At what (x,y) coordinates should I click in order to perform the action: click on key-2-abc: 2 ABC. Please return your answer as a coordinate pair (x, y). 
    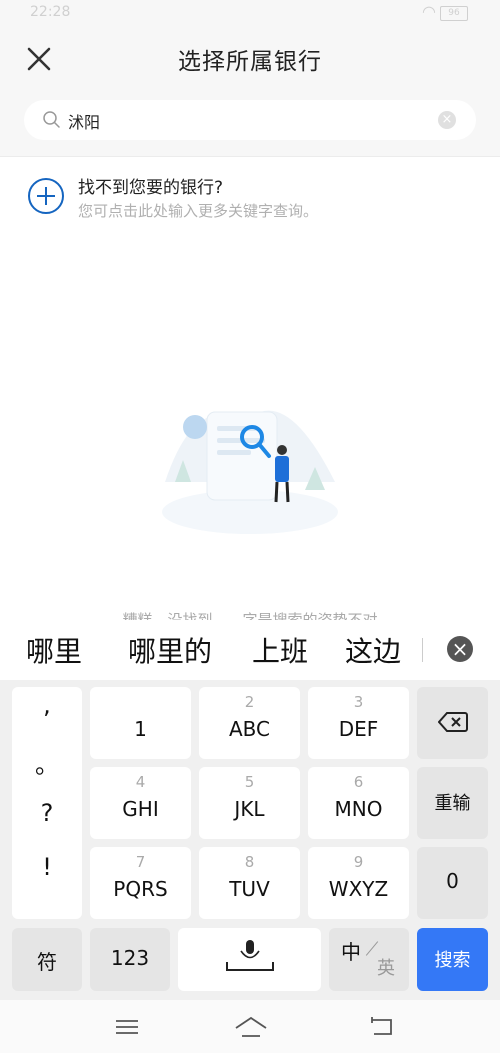
    Looking at the image, I should click on (249, 723).